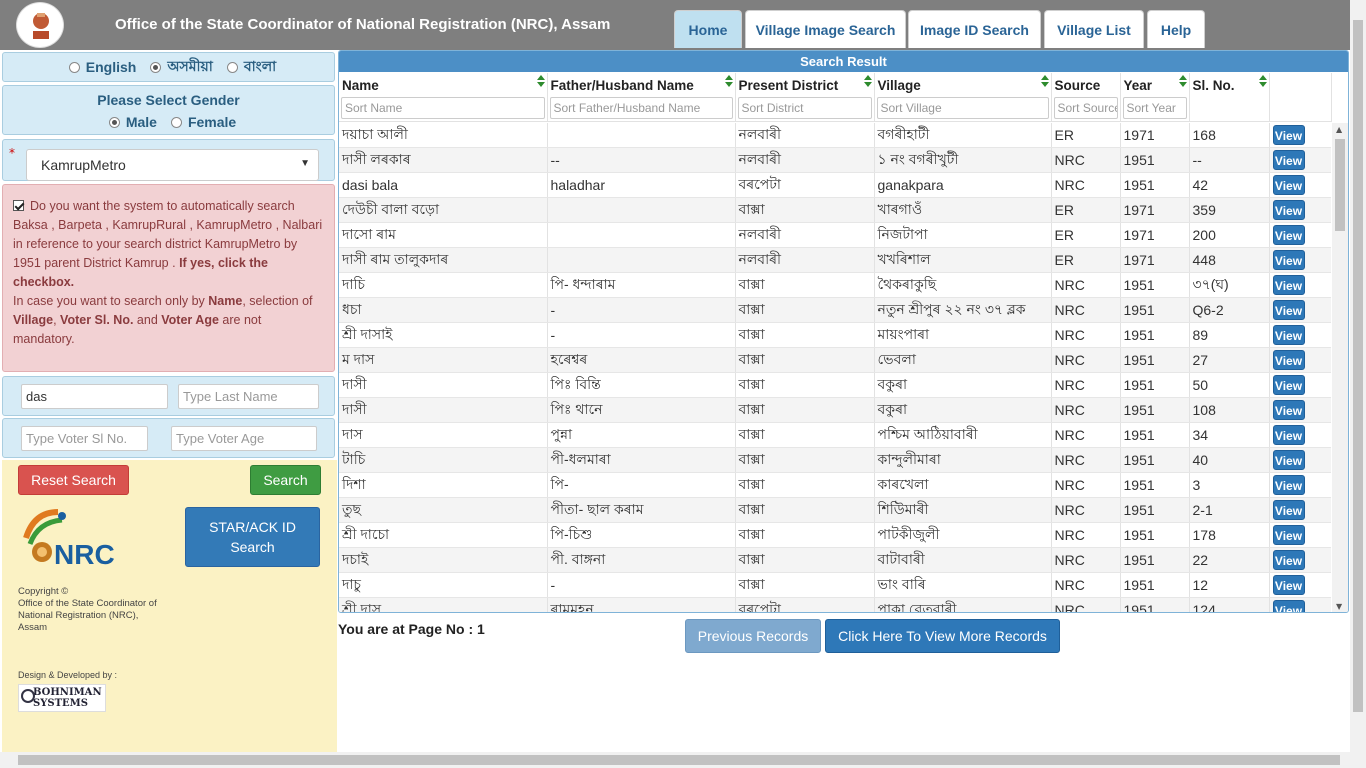  I want to click on column-header-sl-no: Sl. No., so click(1229, 84).